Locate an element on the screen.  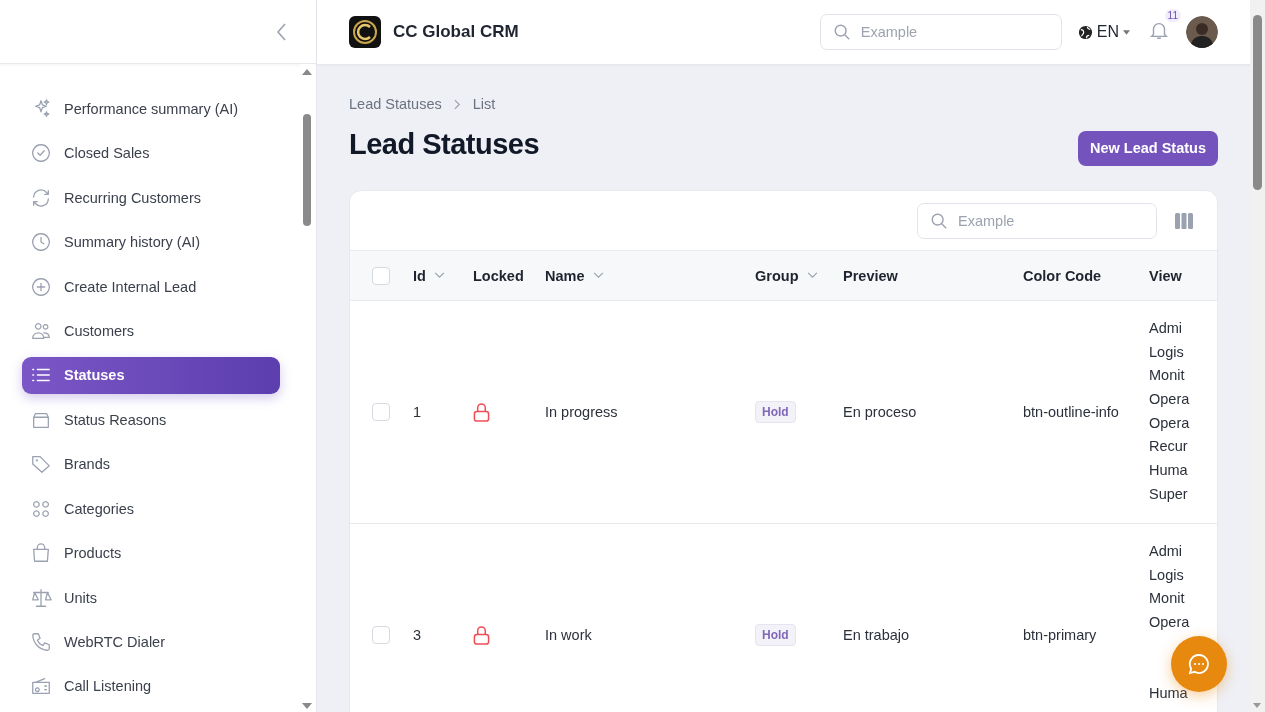
column-header: View is located at coordinates (1183, 275).